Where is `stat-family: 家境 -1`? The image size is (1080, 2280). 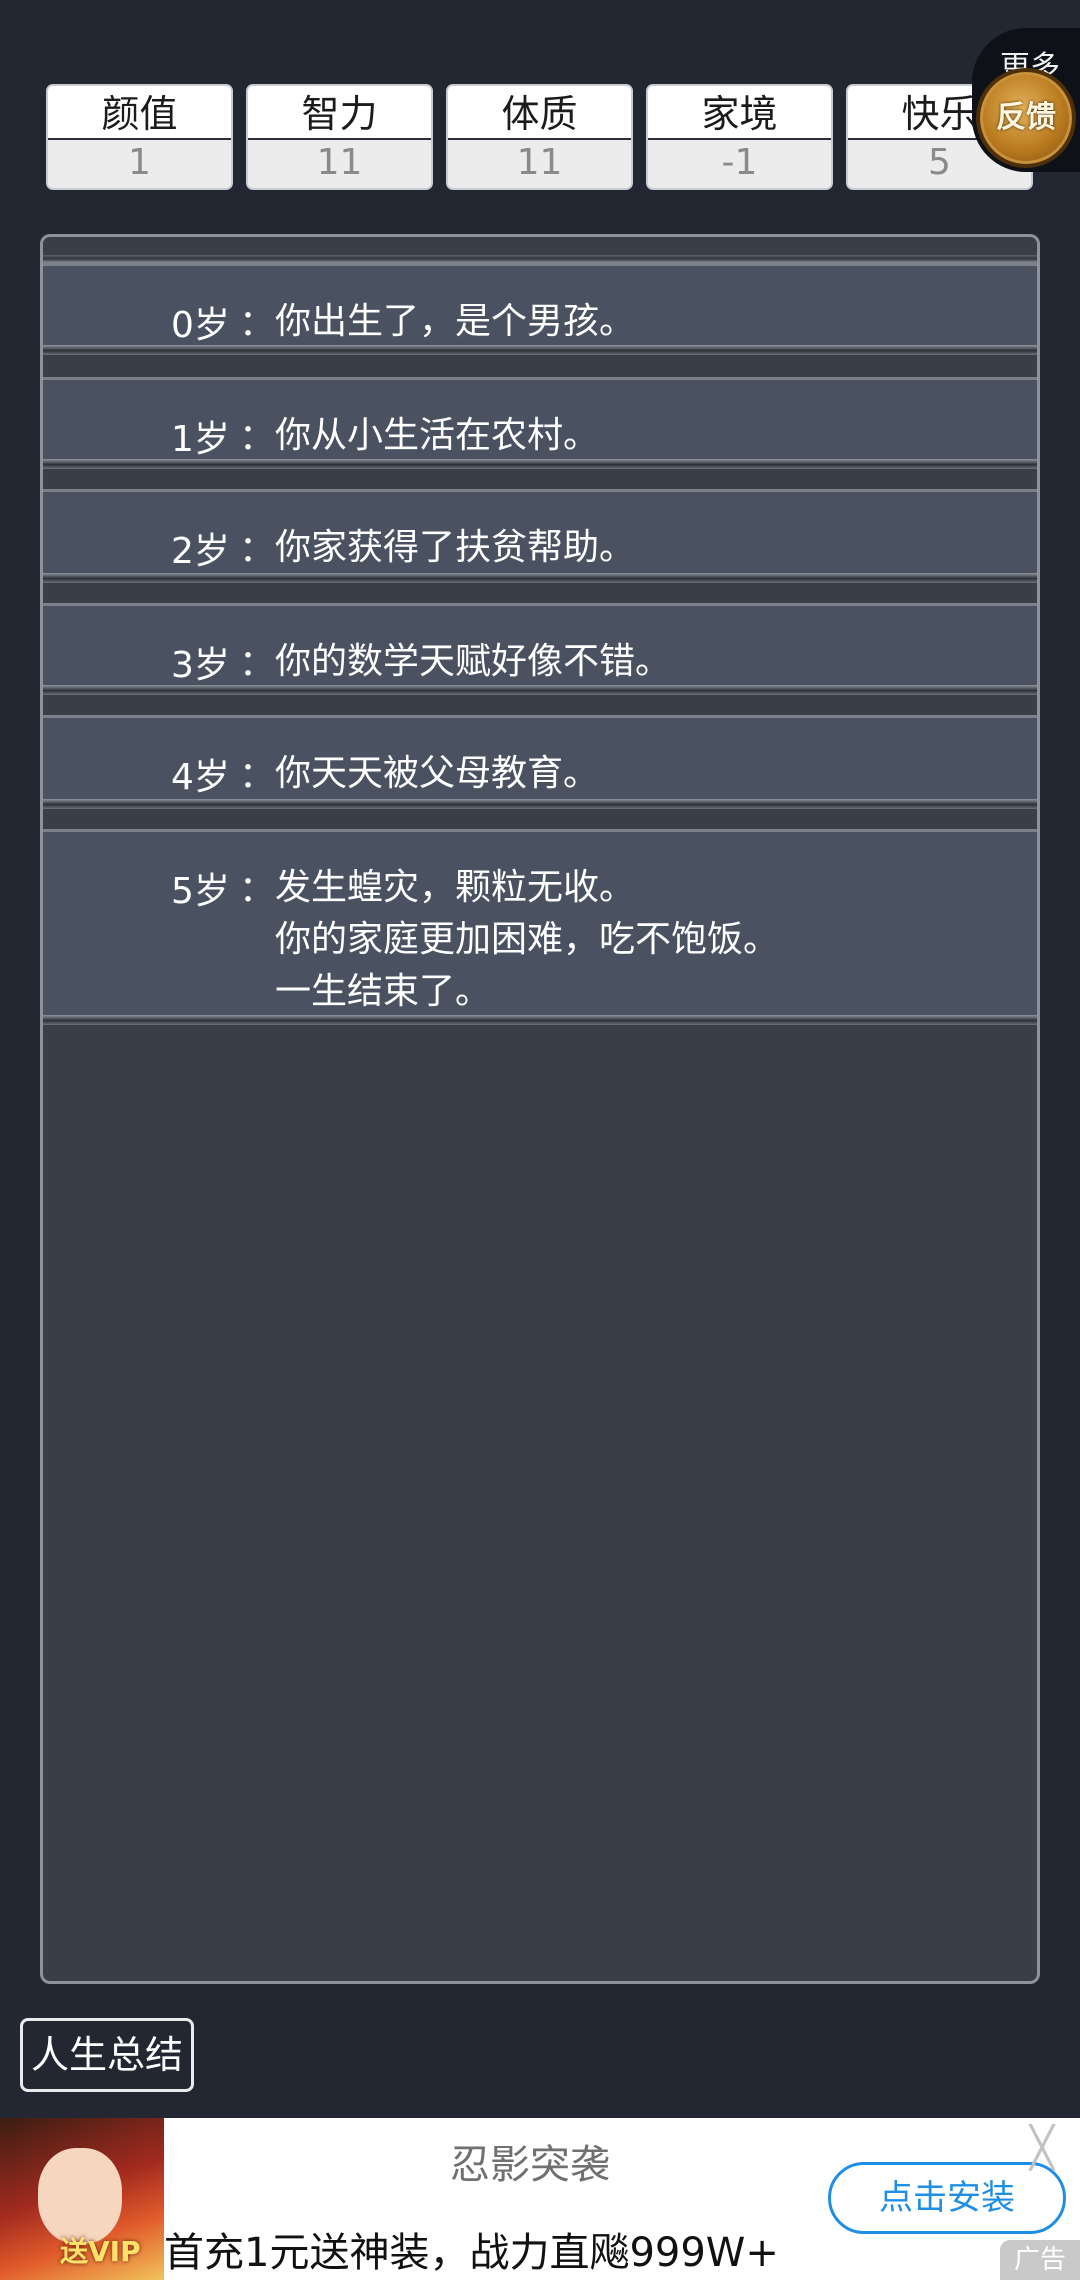 stat-family: 家境 -1 is located at coordinates (739, 137).